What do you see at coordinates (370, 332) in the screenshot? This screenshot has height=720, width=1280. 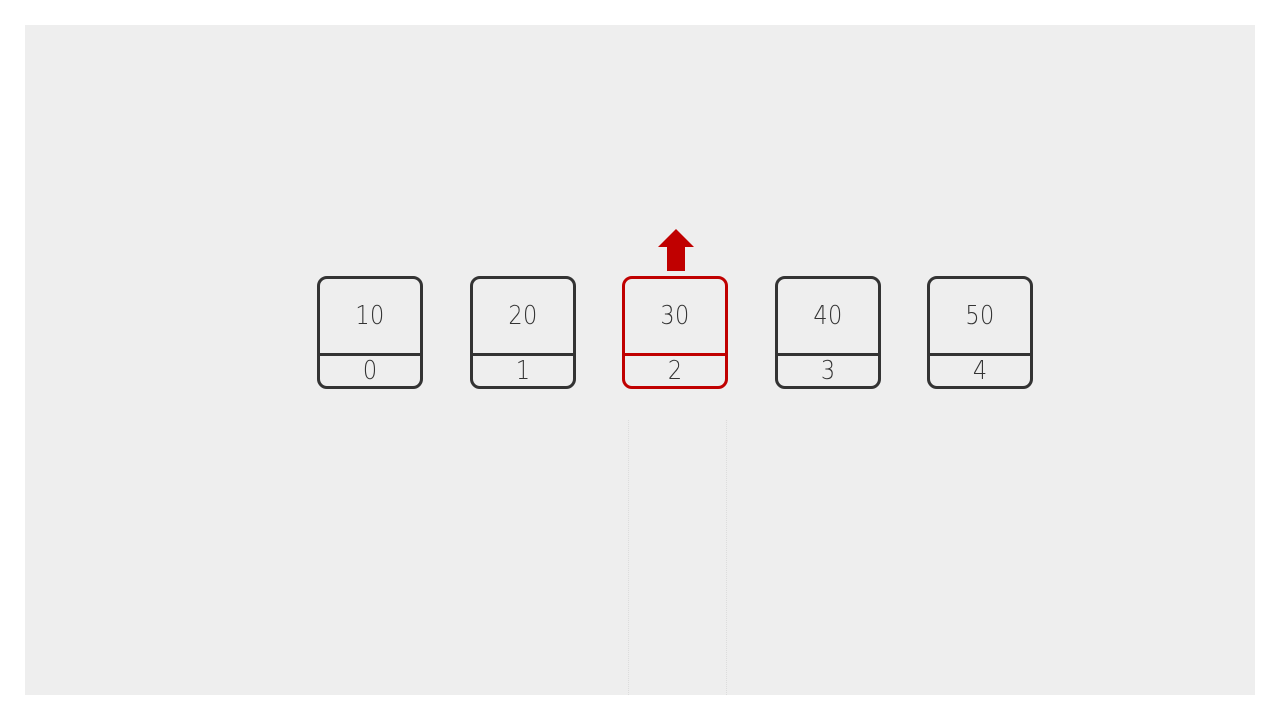 I see `array-cell-0: 10 0` at bounding box center [370, 332].